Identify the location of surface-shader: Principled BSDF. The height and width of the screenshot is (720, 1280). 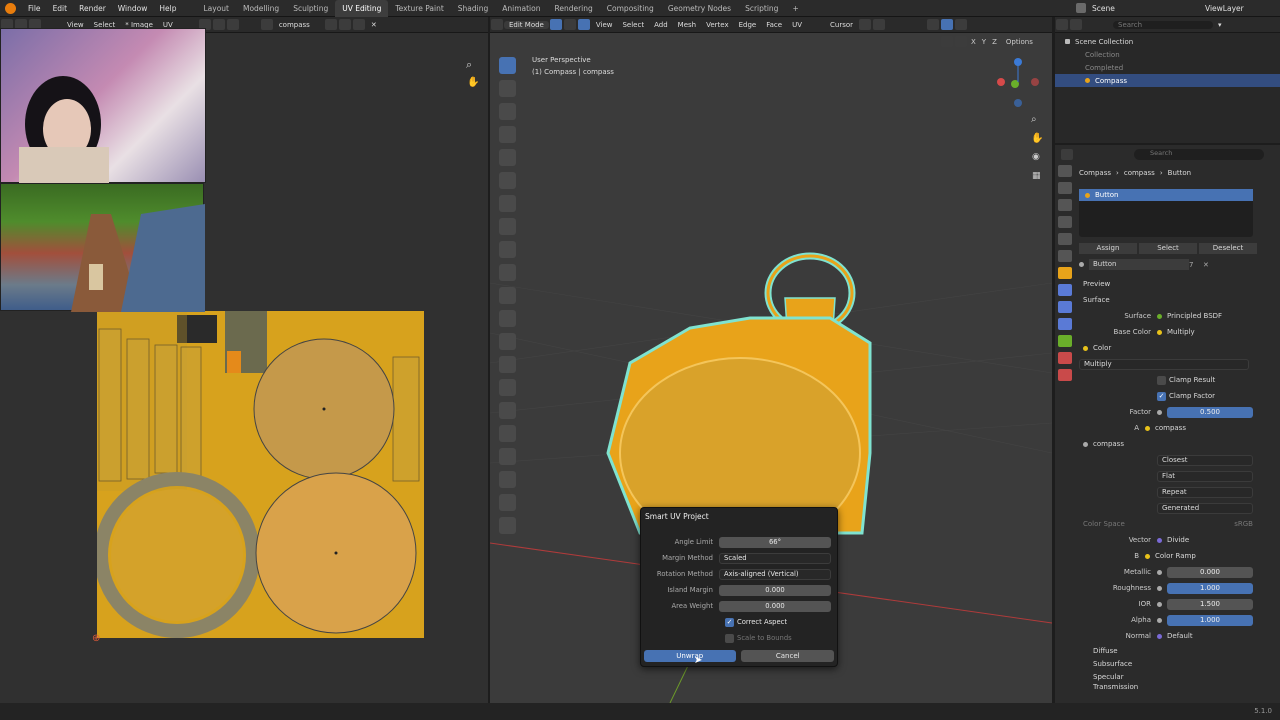
(1194, 316).